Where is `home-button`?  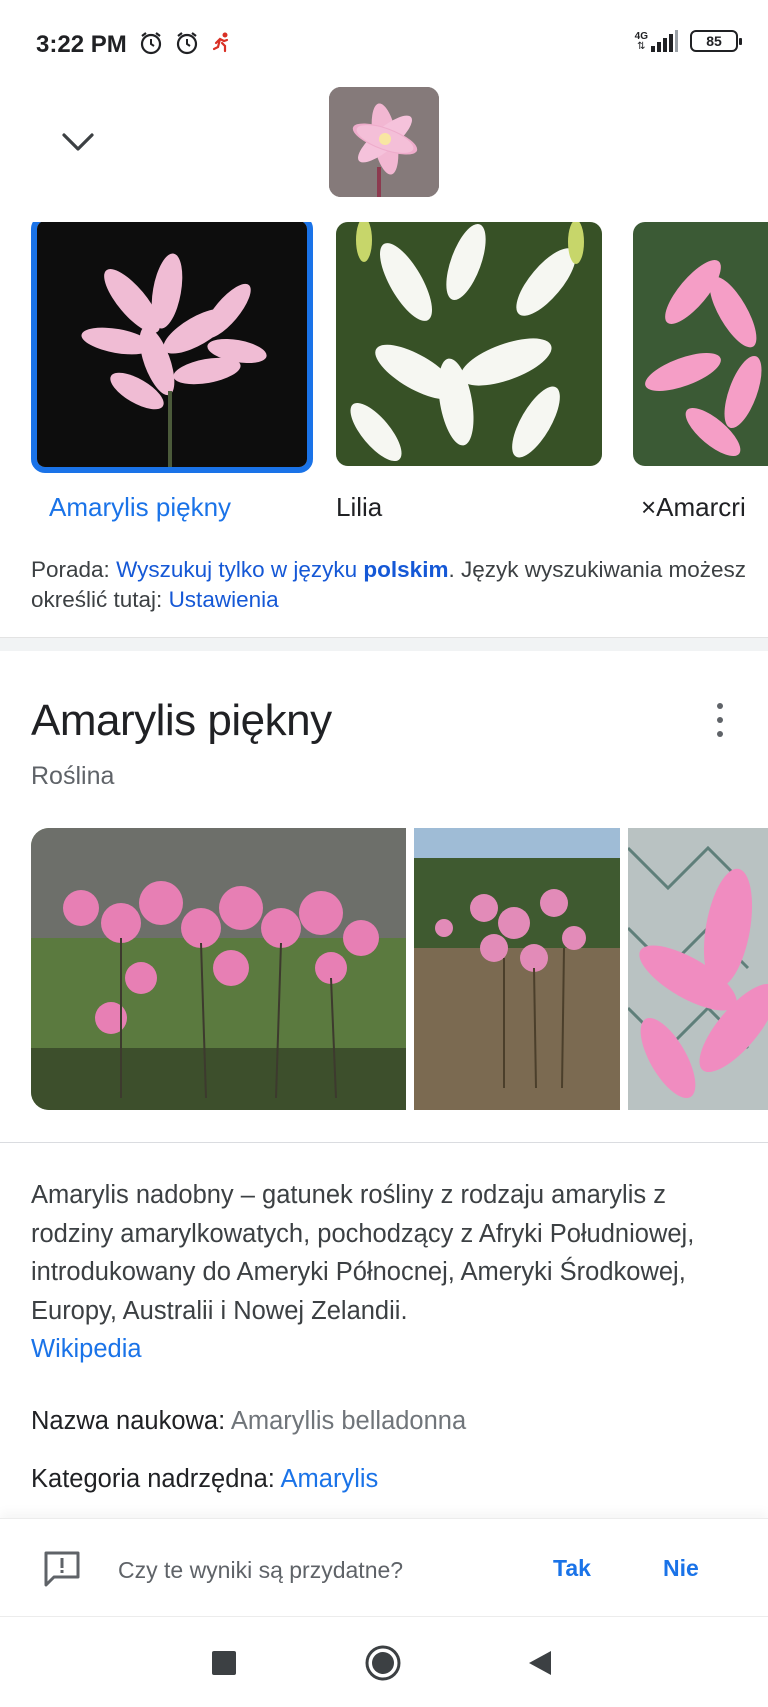 home-button is located at coordinates (383, 1663).